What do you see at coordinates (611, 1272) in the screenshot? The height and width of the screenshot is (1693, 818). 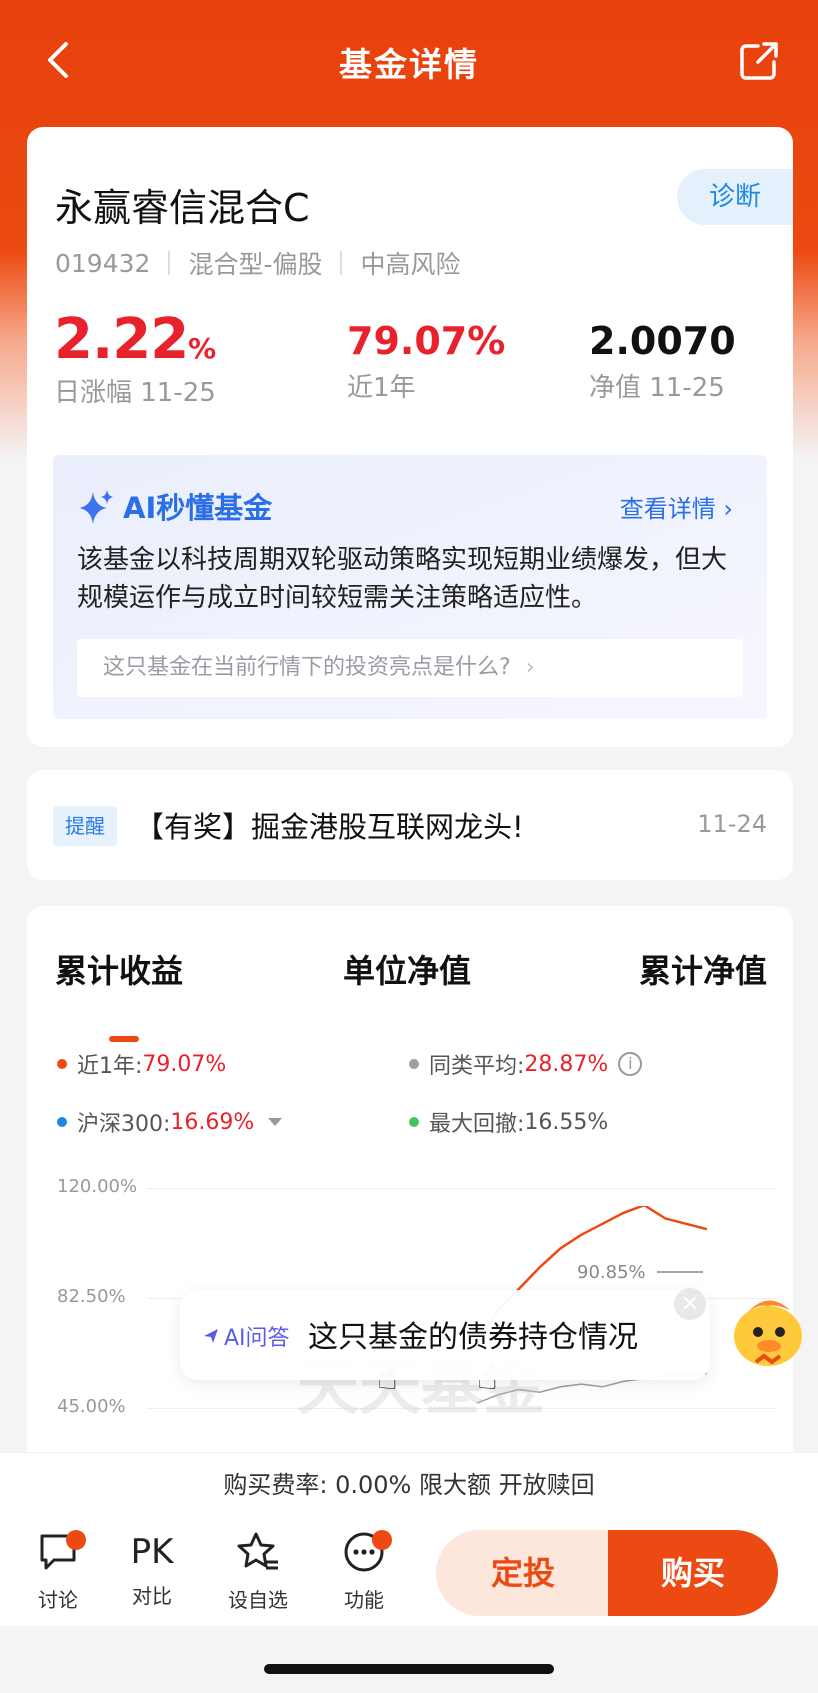 I see `peak-value-label: 90.85%` at bounding box center [611, 1272].